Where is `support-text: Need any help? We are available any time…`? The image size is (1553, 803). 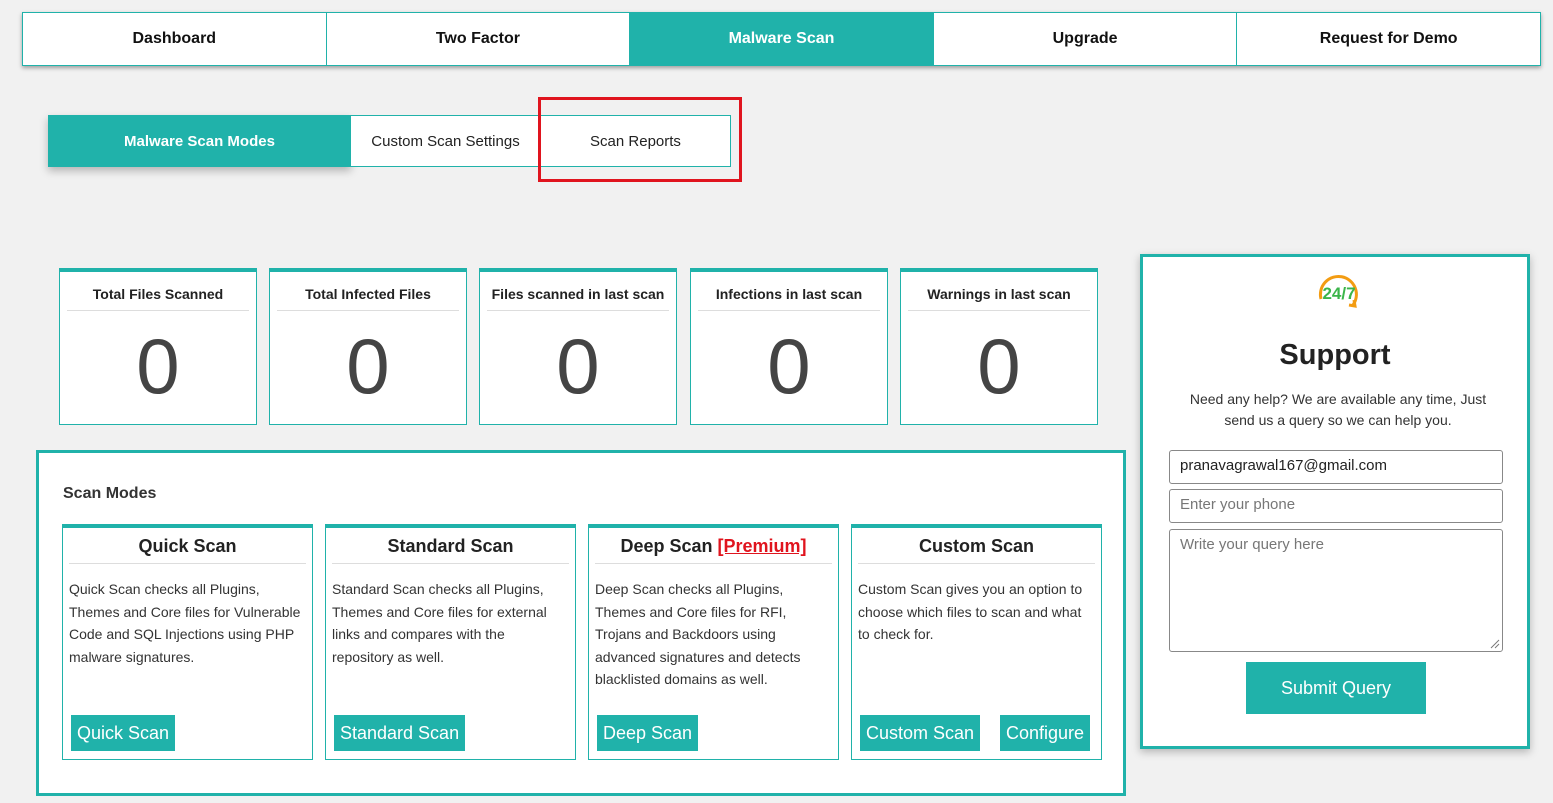
support-text: Need any help? We are available any time… is located at coordinates (1338, 409).